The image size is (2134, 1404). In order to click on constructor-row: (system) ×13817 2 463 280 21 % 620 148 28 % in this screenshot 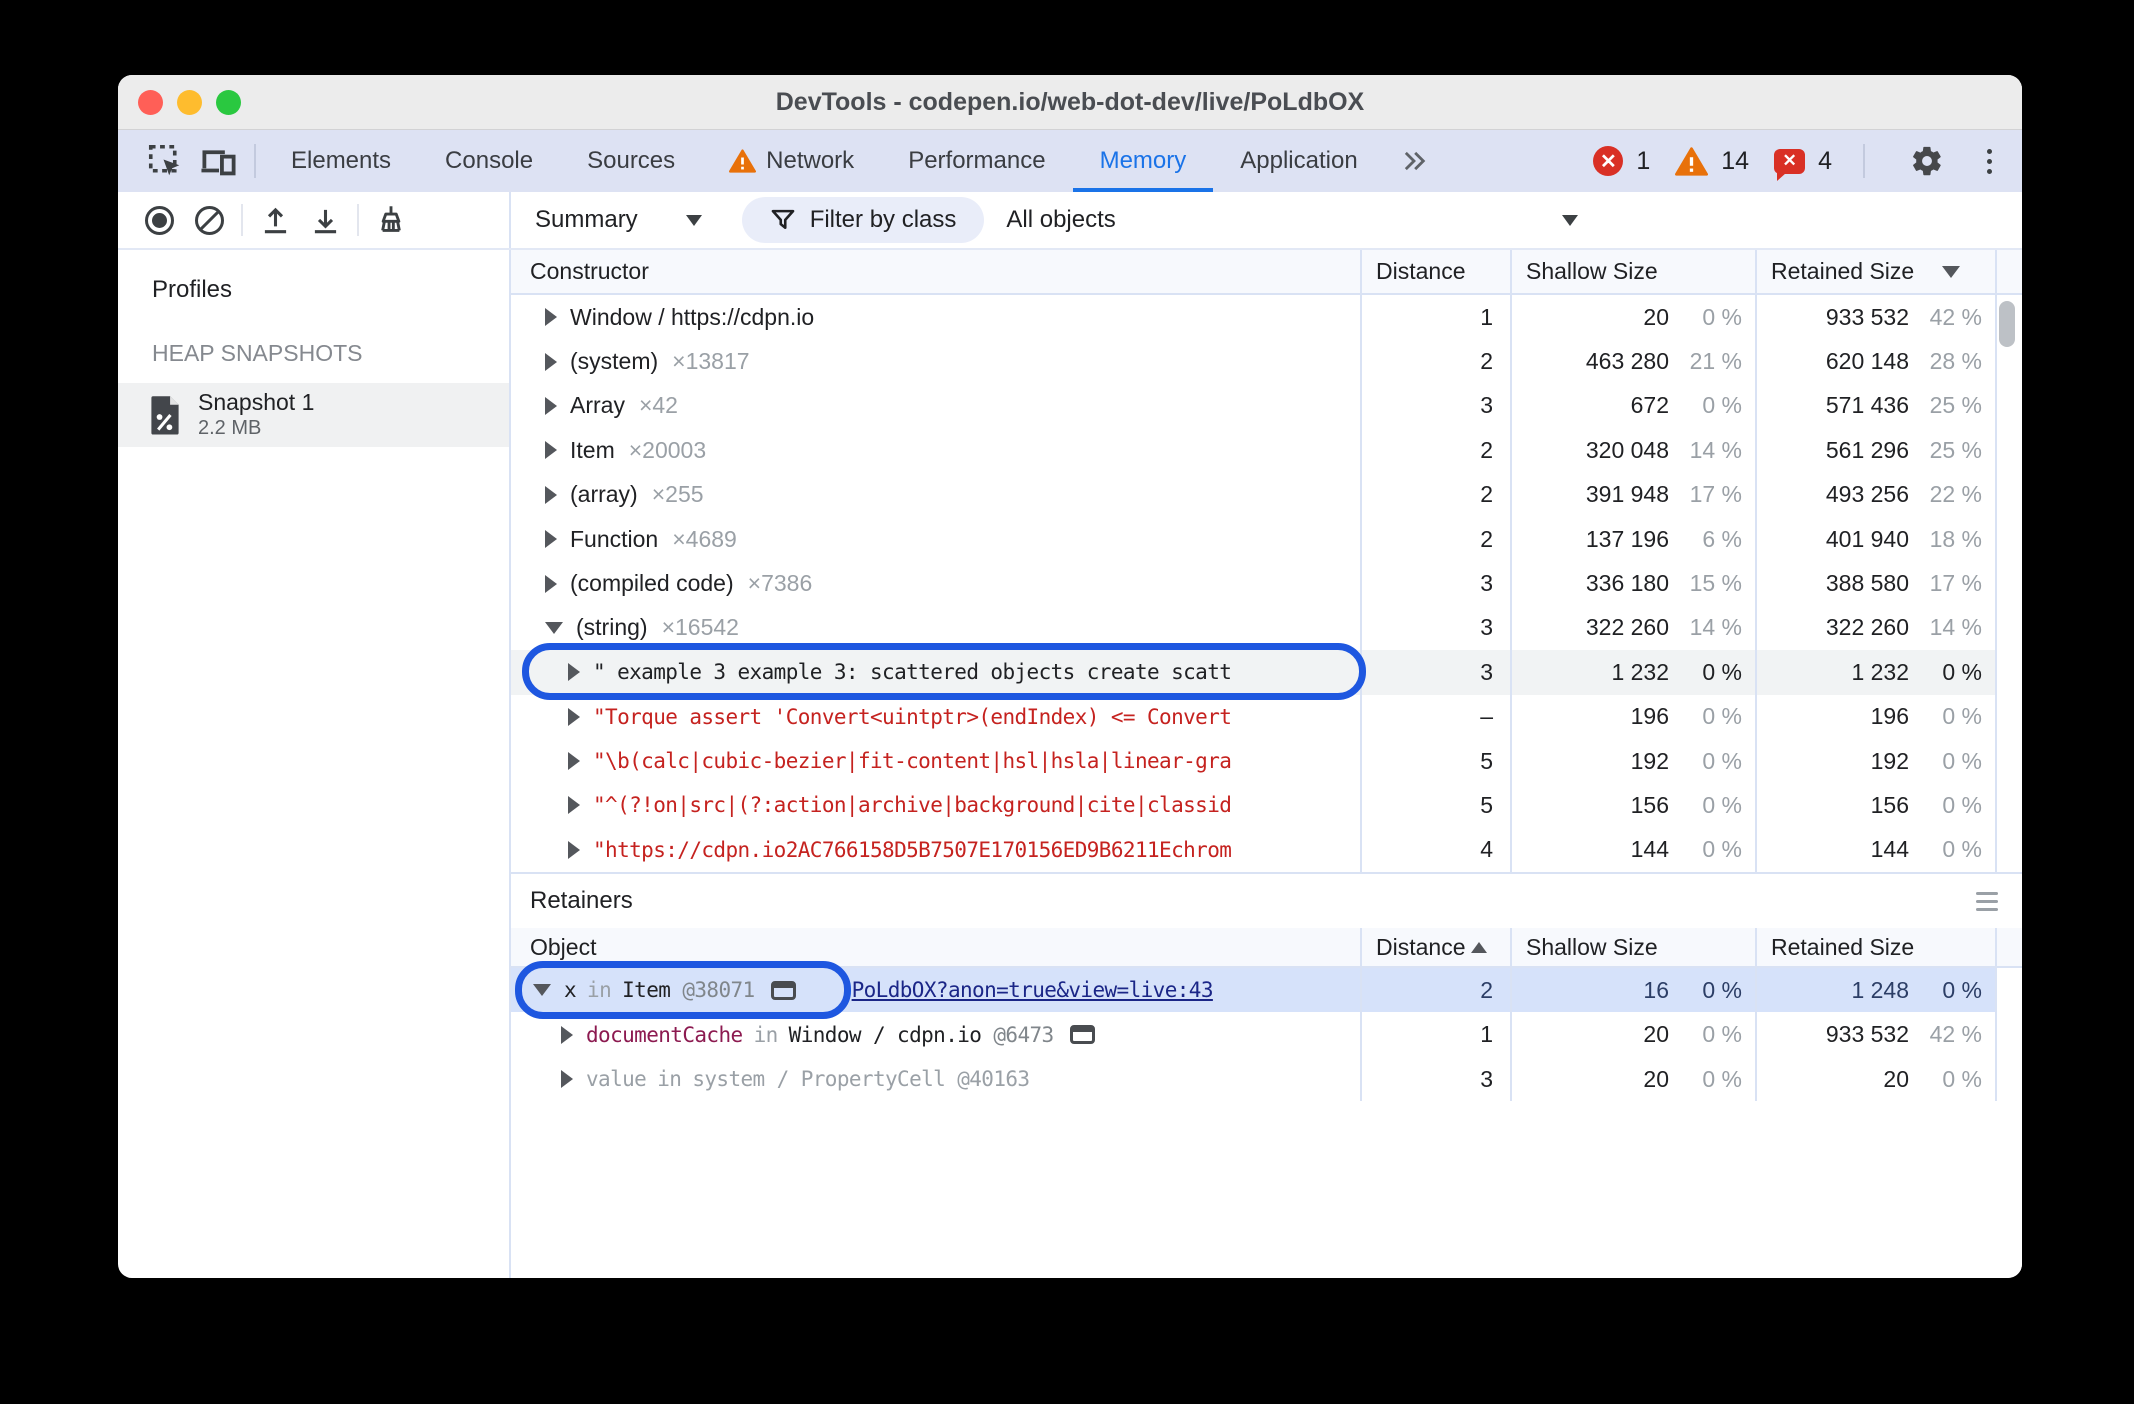, I will do `click(1266, 361)`.